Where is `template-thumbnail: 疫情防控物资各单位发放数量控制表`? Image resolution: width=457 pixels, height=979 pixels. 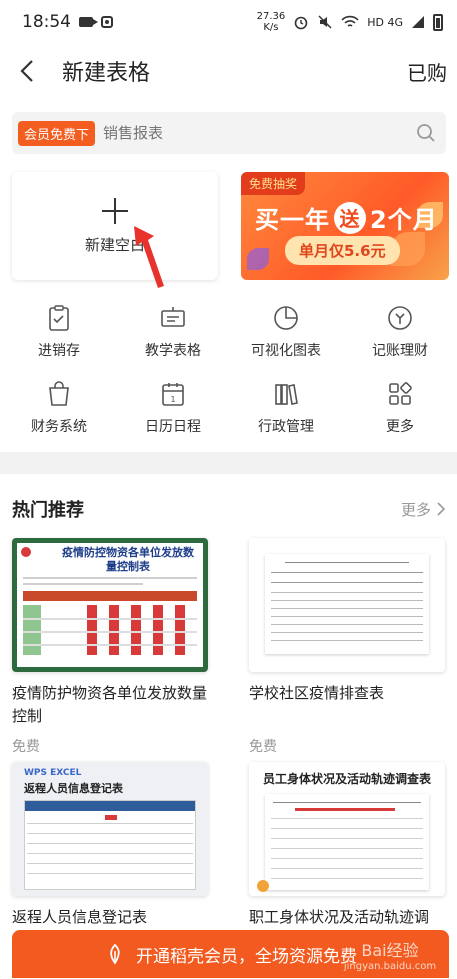
template-thumbnail: 疫情防控物资各单位发放数量控制表 is located at coordinates (110, 605).